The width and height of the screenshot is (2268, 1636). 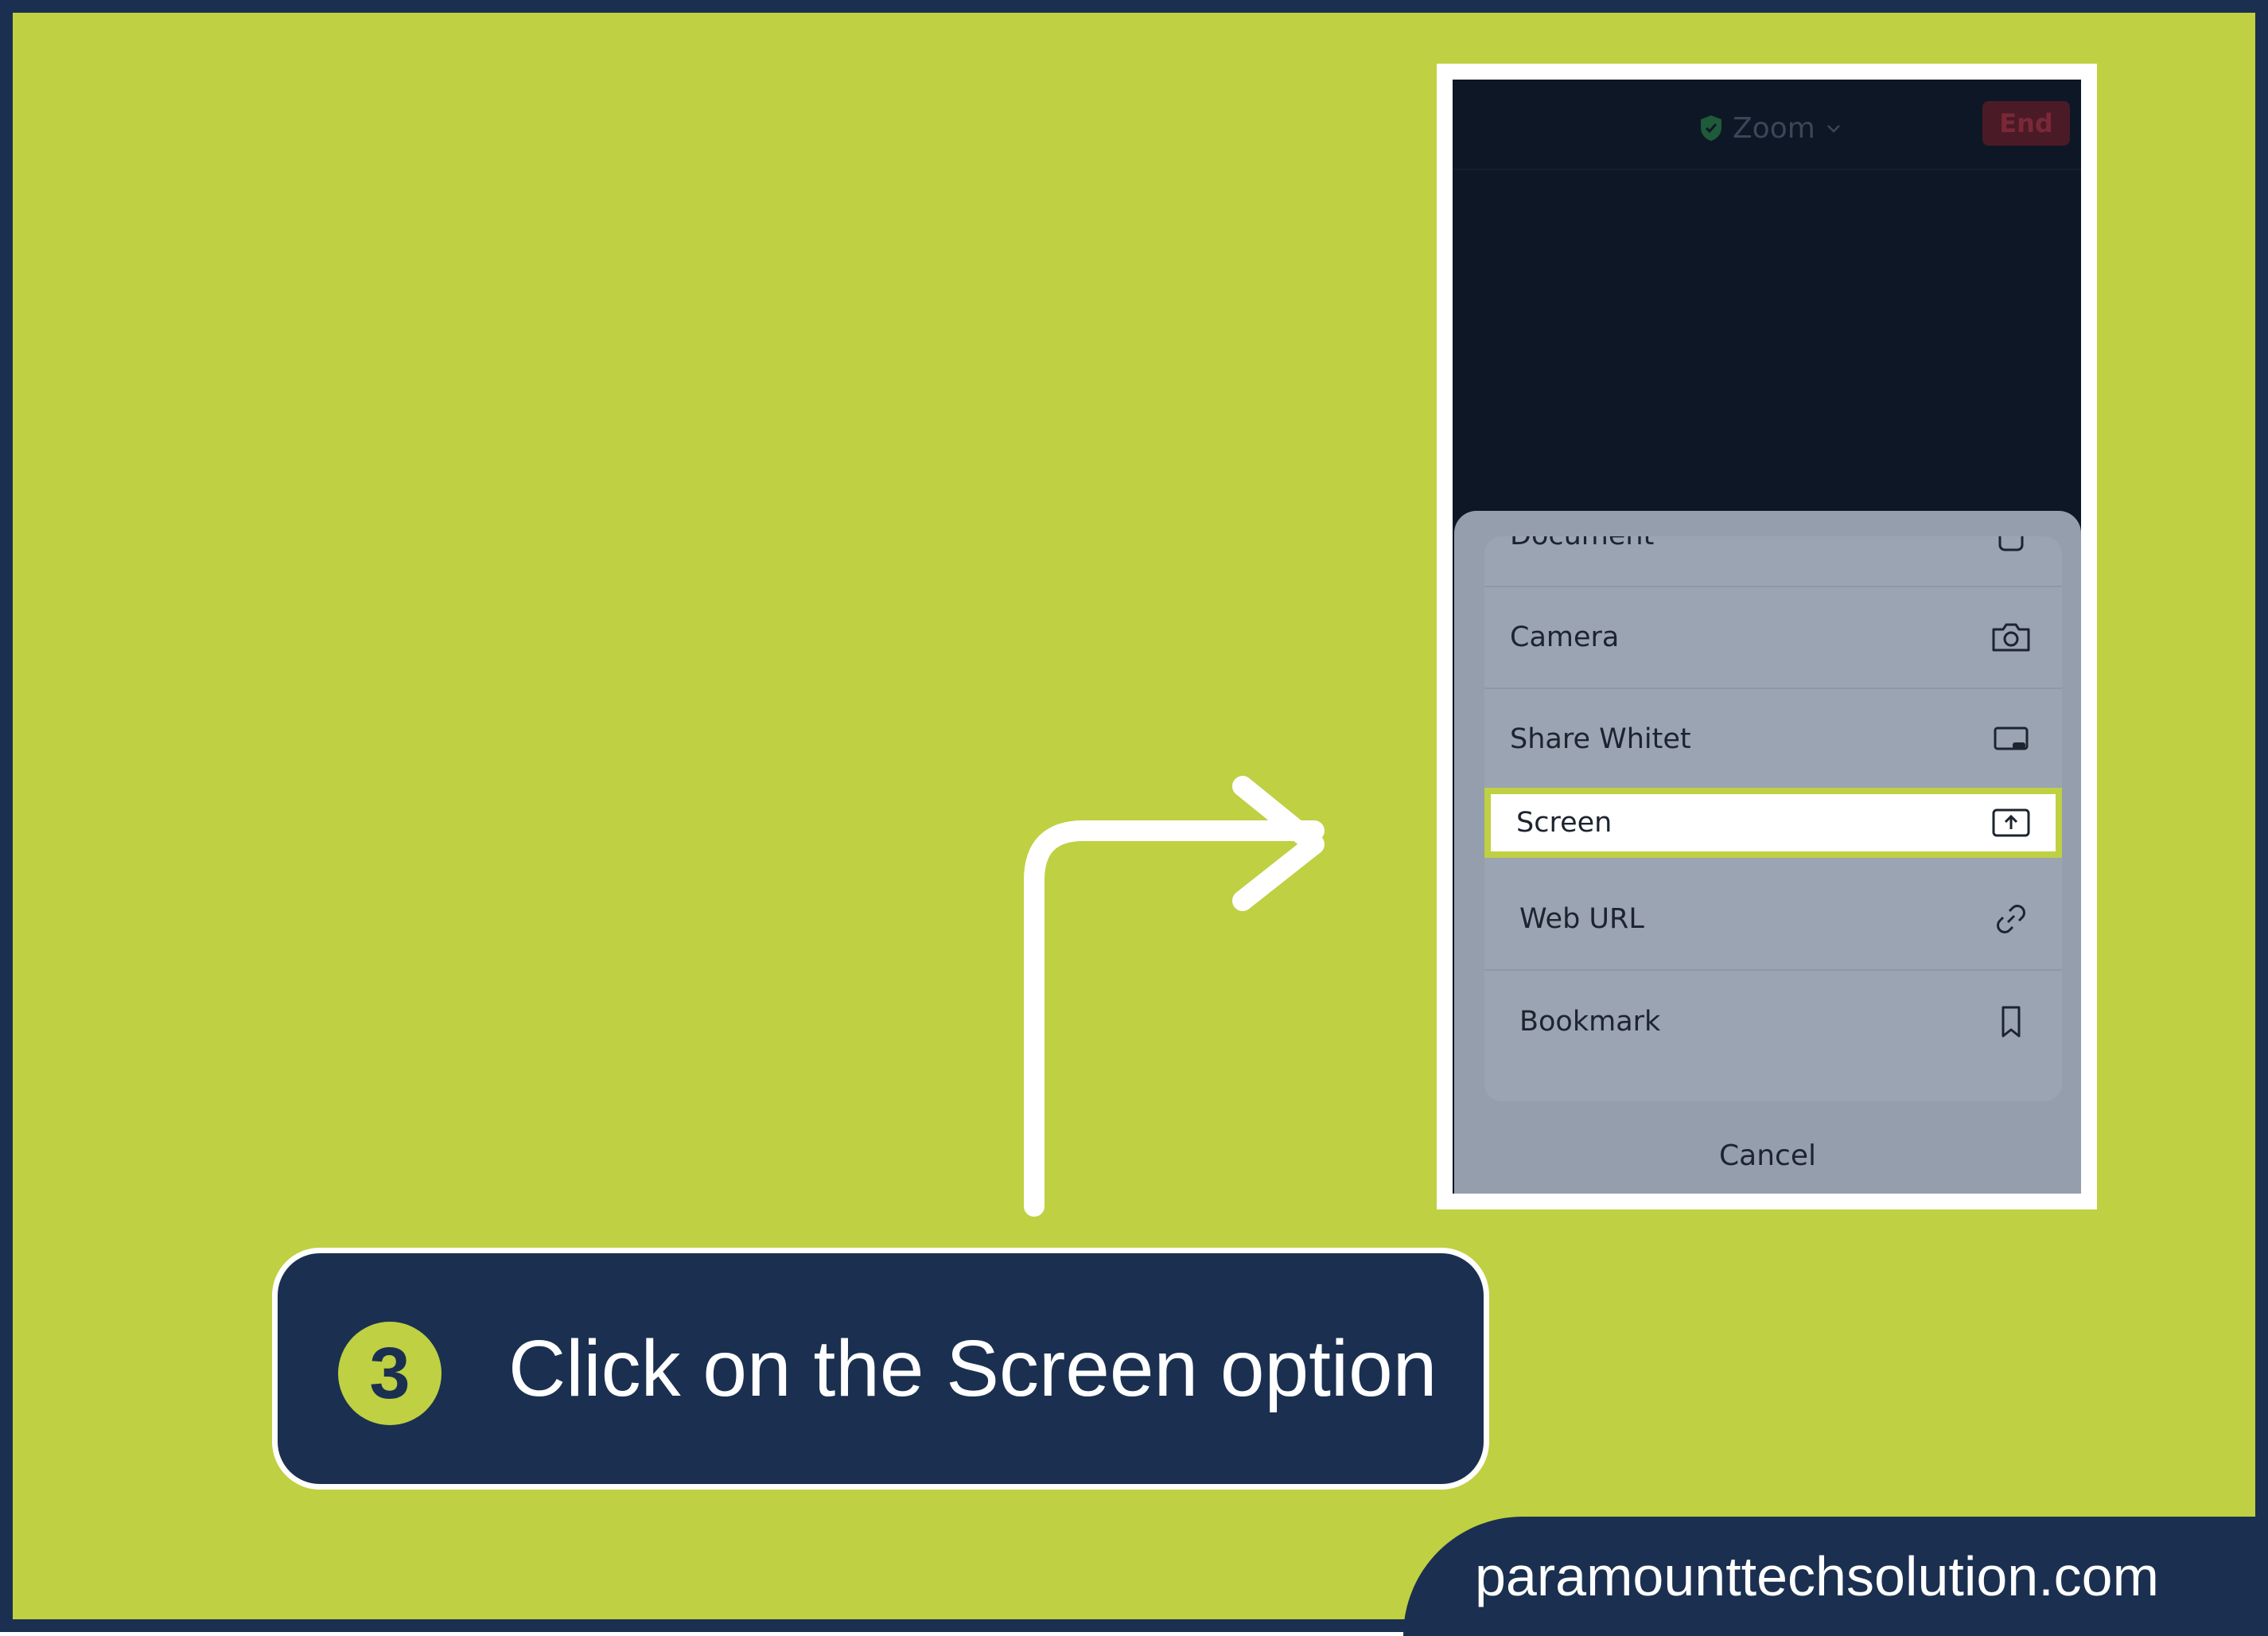 I want to click on meeting-title-dropdown: Zoom, so click(x=1770, y=128).